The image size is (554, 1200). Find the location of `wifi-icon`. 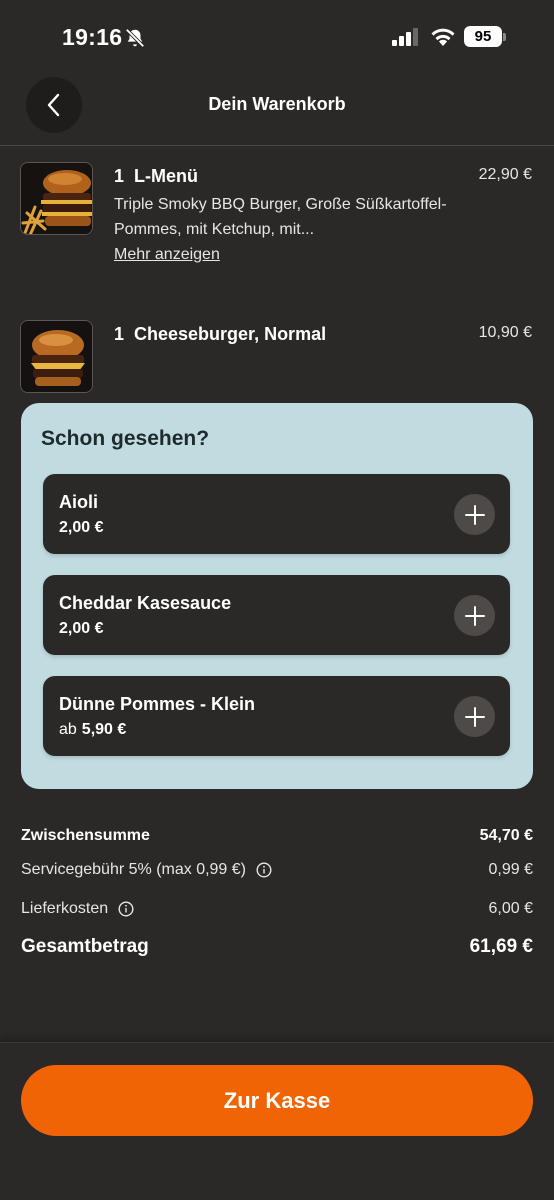

wifi-icon is located at coordinates (443, 37).